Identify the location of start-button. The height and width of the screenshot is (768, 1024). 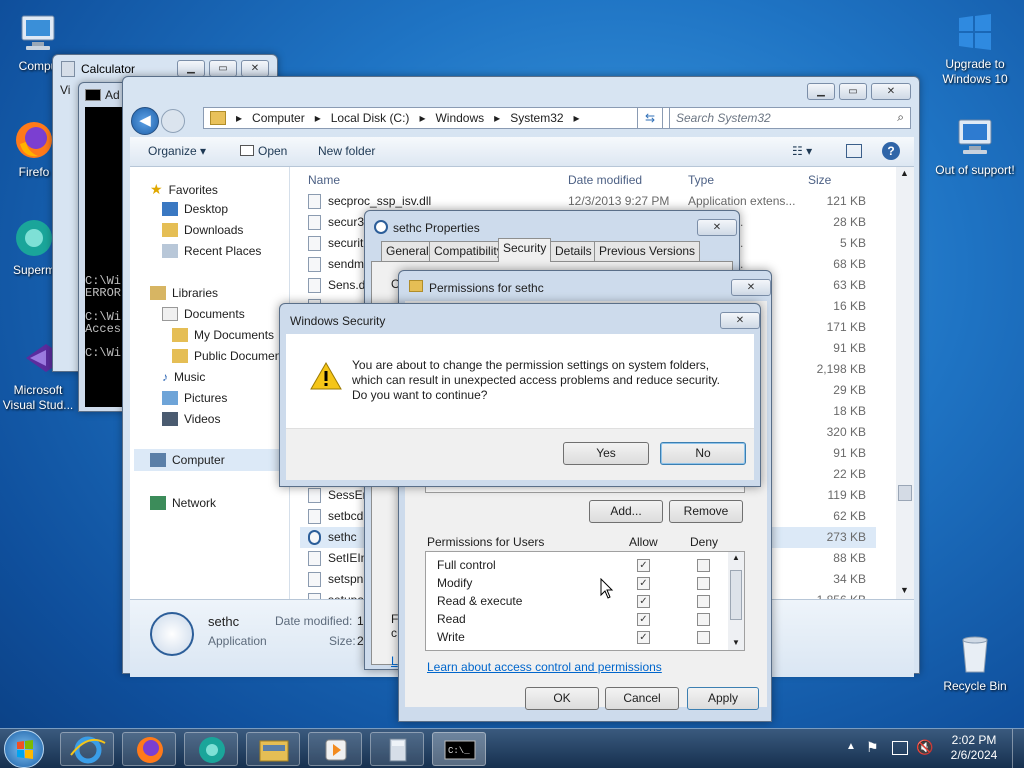
(24, 749).